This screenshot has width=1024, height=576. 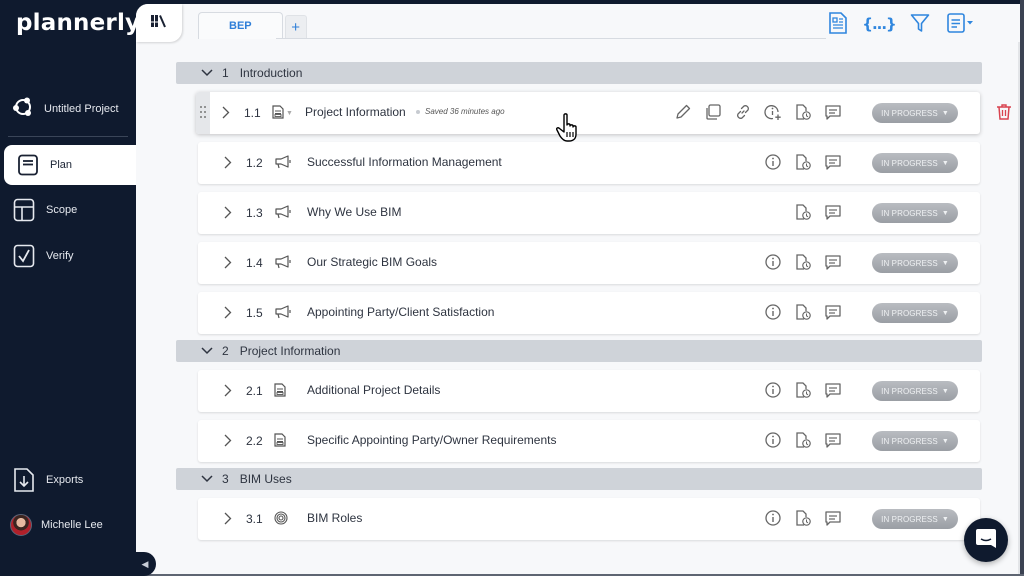 What do you see at coordinates (354, 212) in the screenshot?
I see `row-title: Why We Use BIM` at bounding box center [354, 212].